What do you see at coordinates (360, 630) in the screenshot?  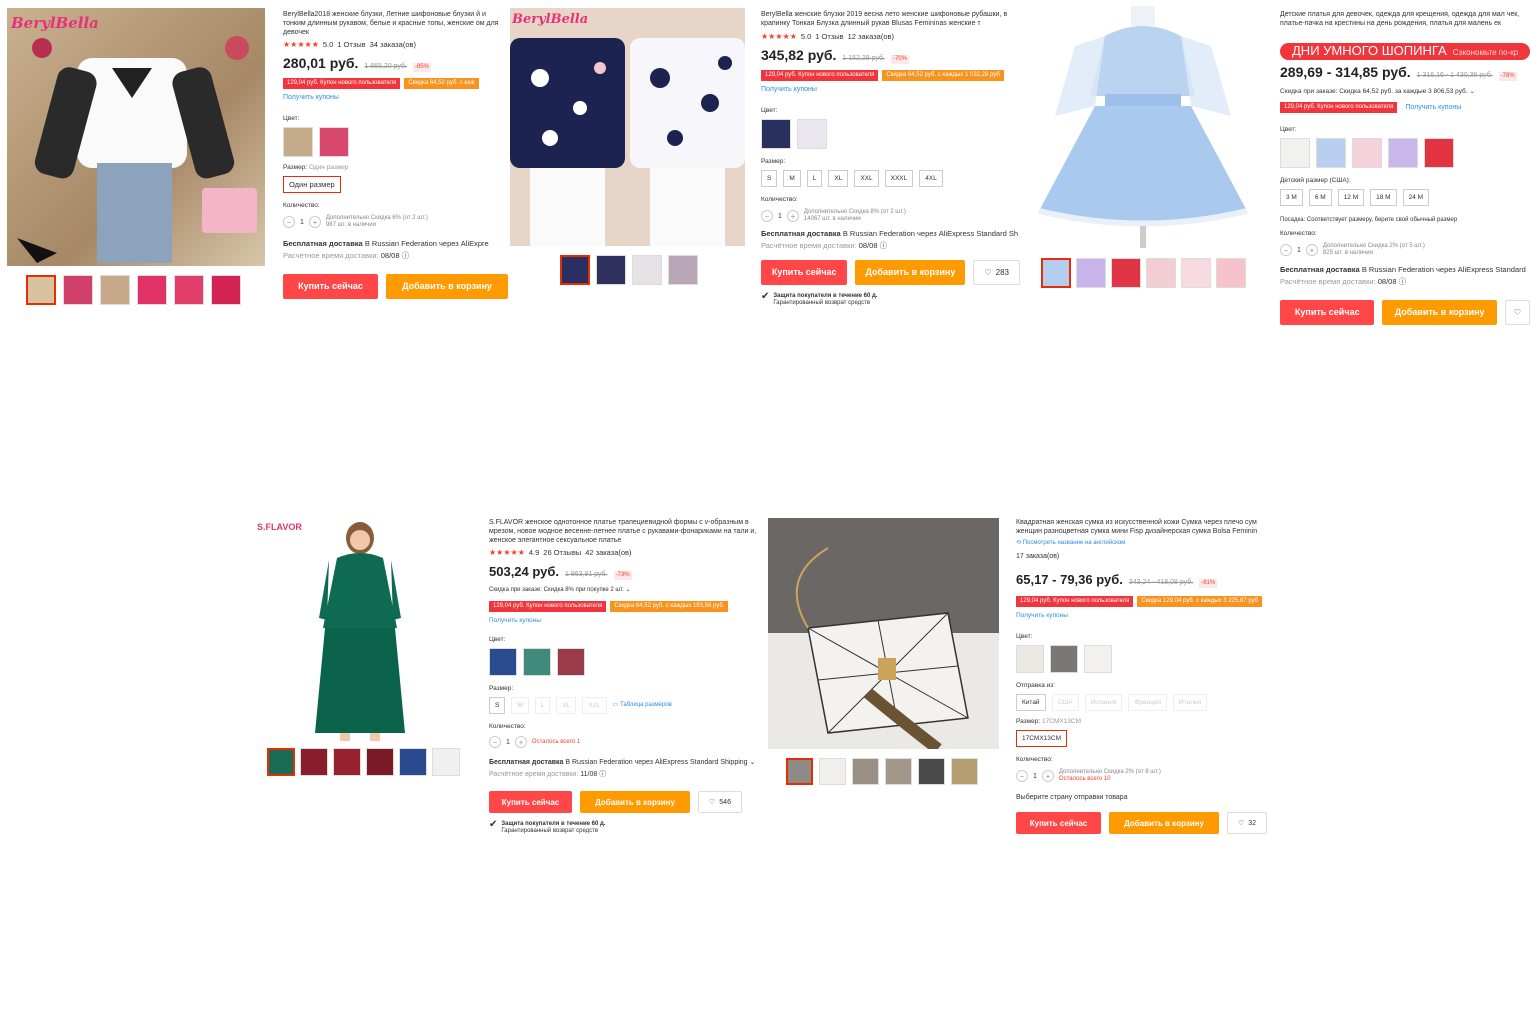 I see `product-photo-4: S.FLAVOR` at bounding box center [360, 630].